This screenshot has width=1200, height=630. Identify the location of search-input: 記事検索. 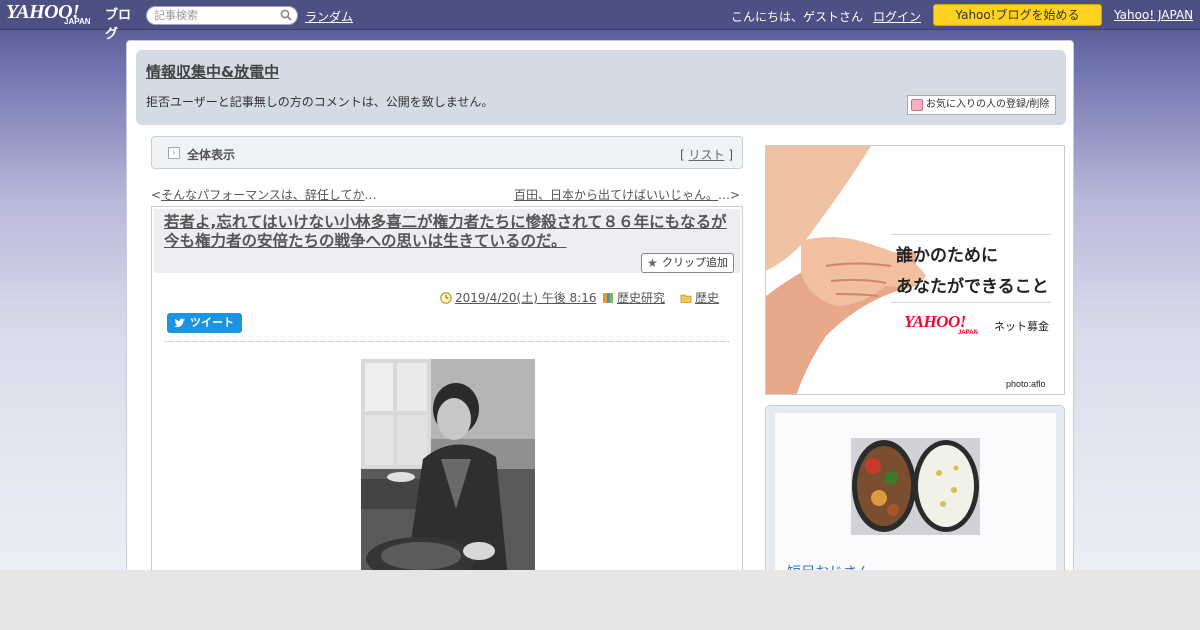
(222, 15).